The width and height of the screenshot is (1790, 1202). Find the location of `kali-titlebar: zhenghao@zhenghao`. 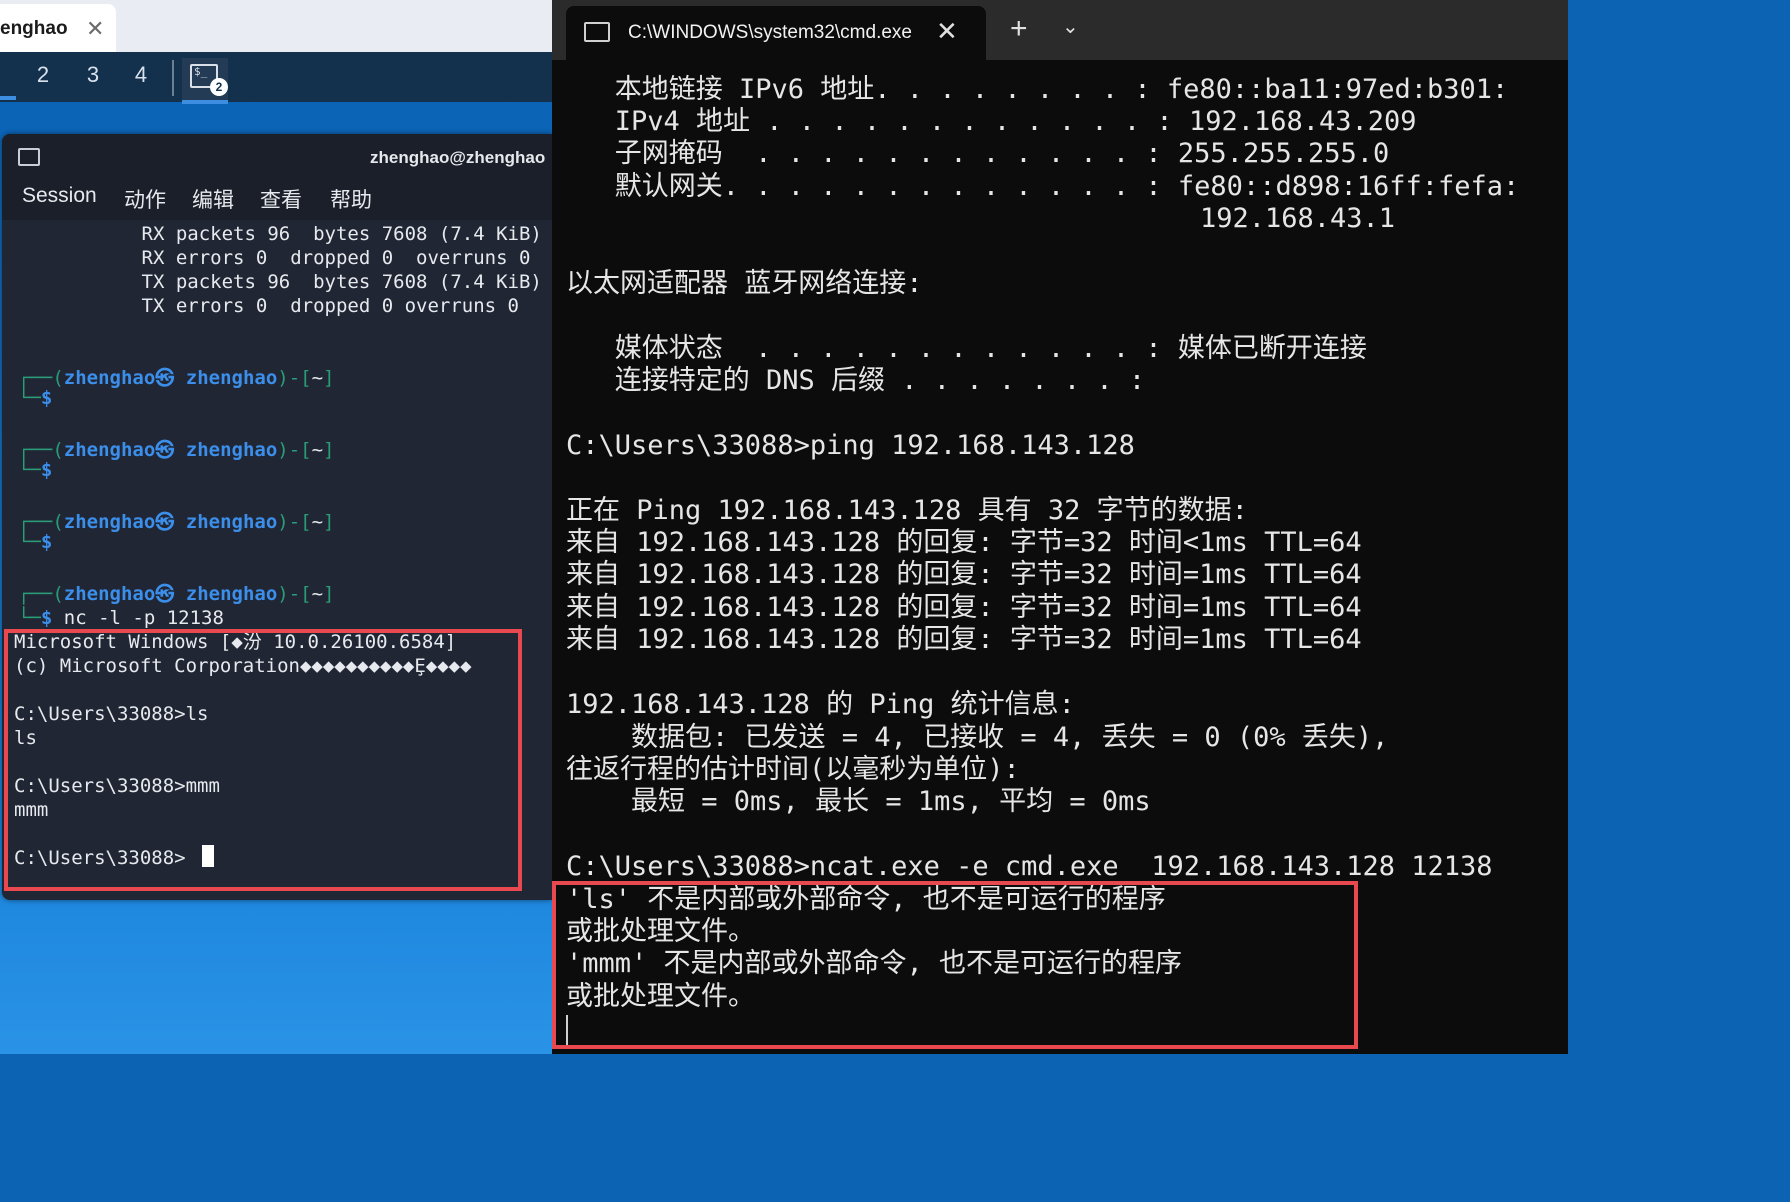

kali-titlebar: zhenghao@zhenghao is located at coordinates (277, 157).